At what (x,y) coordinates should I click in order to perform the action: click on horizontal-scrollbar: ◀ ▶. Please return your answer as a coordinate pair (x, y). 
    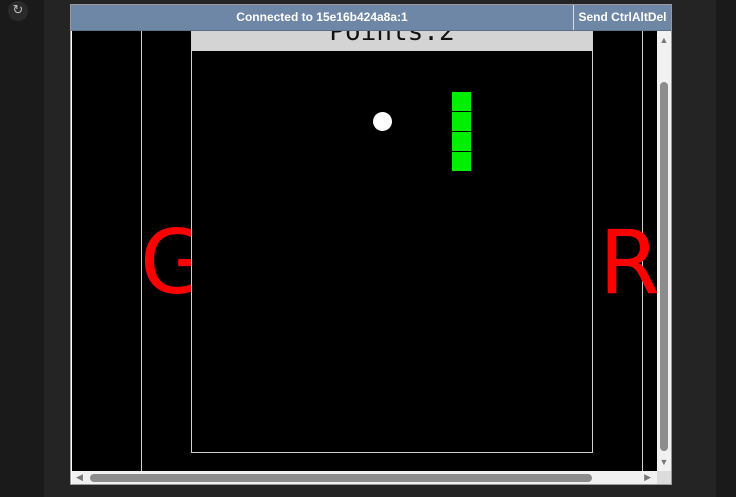
    Looking at the image, I should click on (364, 477).